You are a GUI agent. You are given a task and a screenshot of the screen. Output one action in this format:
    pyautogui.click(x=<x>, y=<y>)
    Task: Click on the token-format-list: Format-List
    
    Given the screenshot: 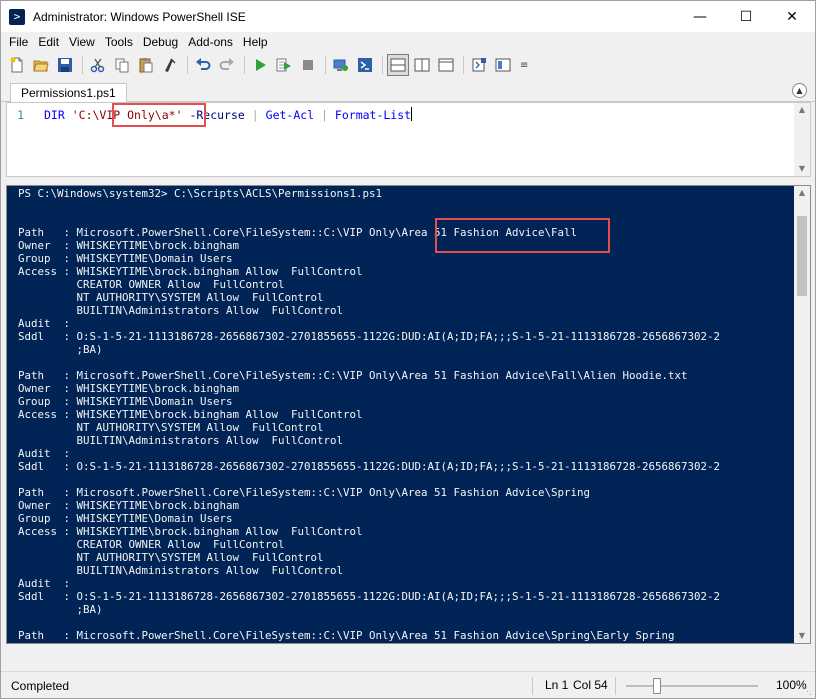 What is the action you would take?
    pyautogui.click(x=373, y=115)
    